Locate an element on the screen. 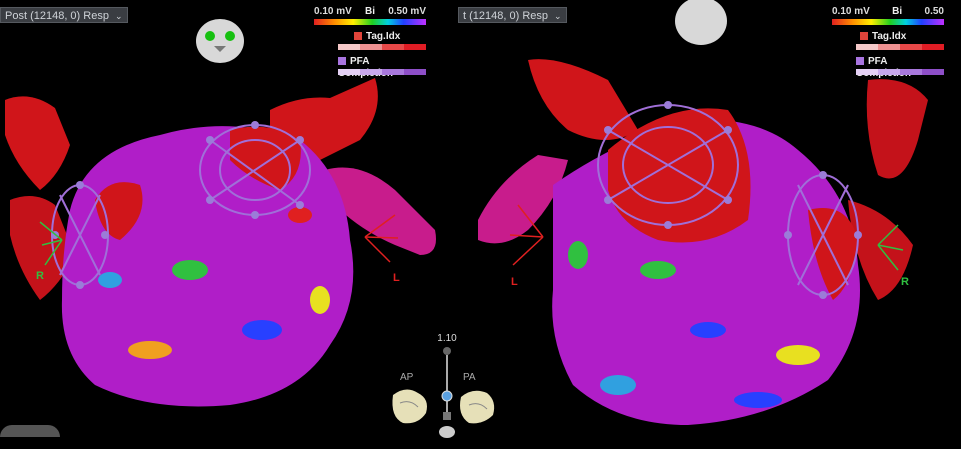 This screenshot has width=961, height=449. bi-voltage-legend: 0.10 mV Bi 0.50 mV Tag.Idx PFA Completion is located at coordinates (370, 42).